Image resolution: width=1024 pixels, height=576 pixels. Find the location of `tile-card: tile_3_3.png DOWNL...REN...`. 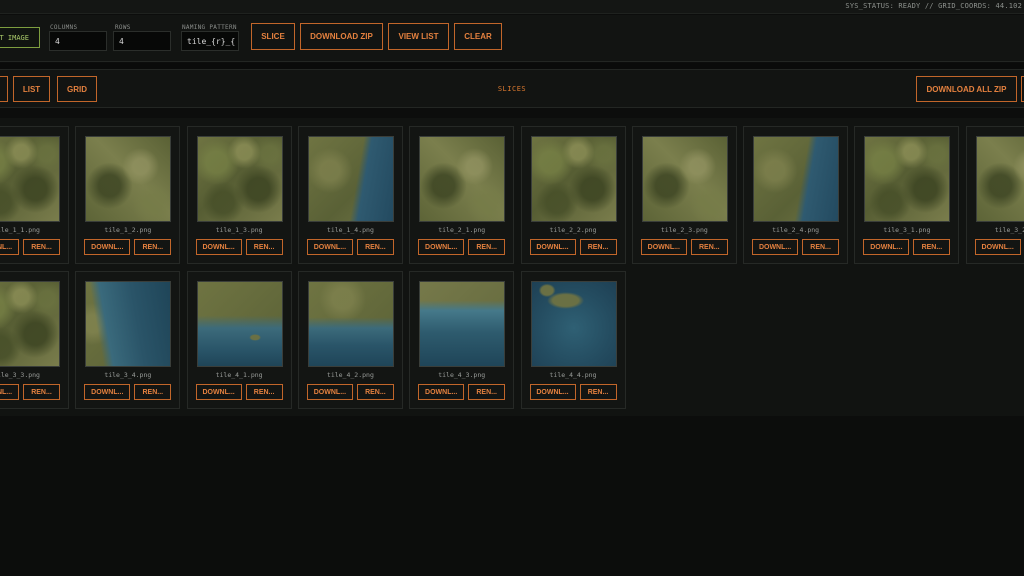

tile-card: tile_3_3.png DOWNL...REN... is located at coordinates (34, 340).